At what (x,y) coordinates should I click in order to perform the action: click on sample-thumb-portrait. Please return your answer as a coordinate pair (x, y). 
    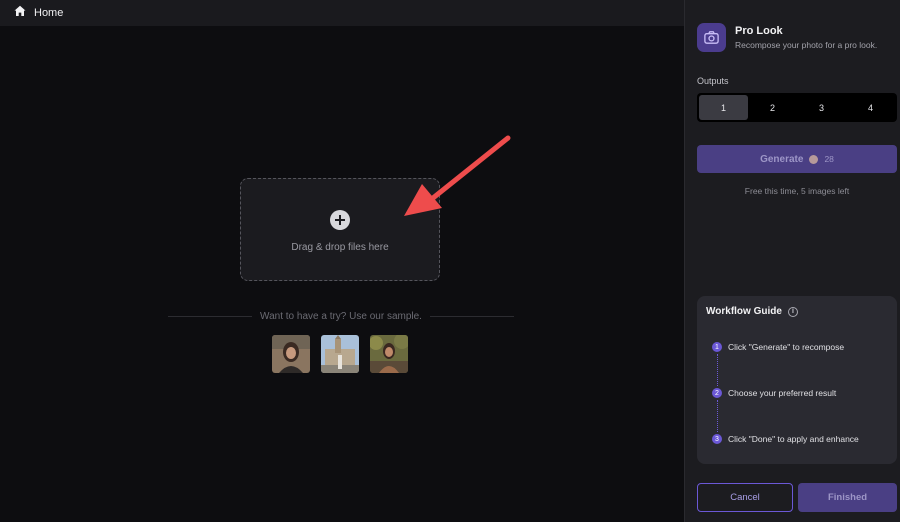
    Looking at the image, I should click on (291, 354).